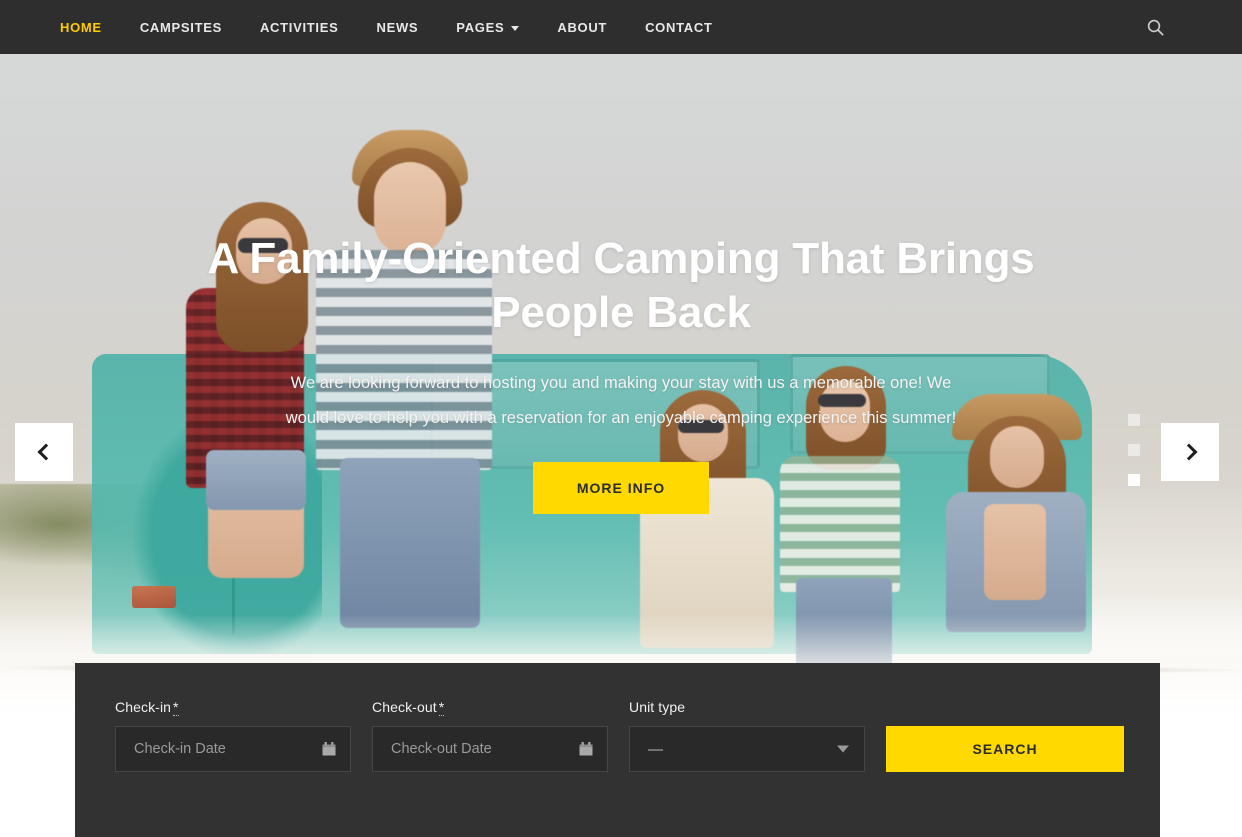 The width and height of the screenshot is (1242, 837). I want to click on booking-search-button: SEARCH, so click(1005, 749).